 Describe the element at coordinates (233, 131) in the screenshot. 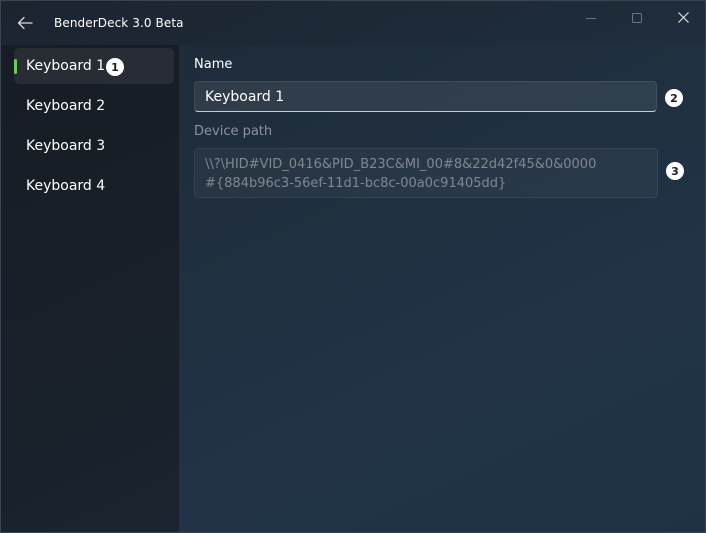

I see `device-path-label: Device path` at that location.